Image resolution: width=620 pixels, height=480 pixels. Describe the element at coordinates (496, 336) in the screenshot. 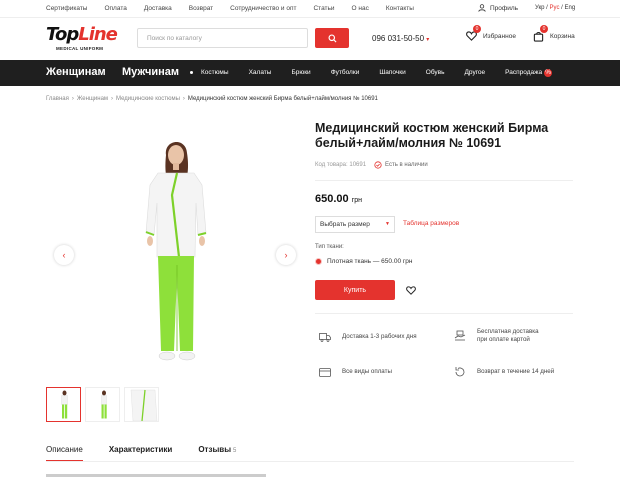

I see `feature-free-delivery: Бесплатная доставка при оплате картой` at that location.